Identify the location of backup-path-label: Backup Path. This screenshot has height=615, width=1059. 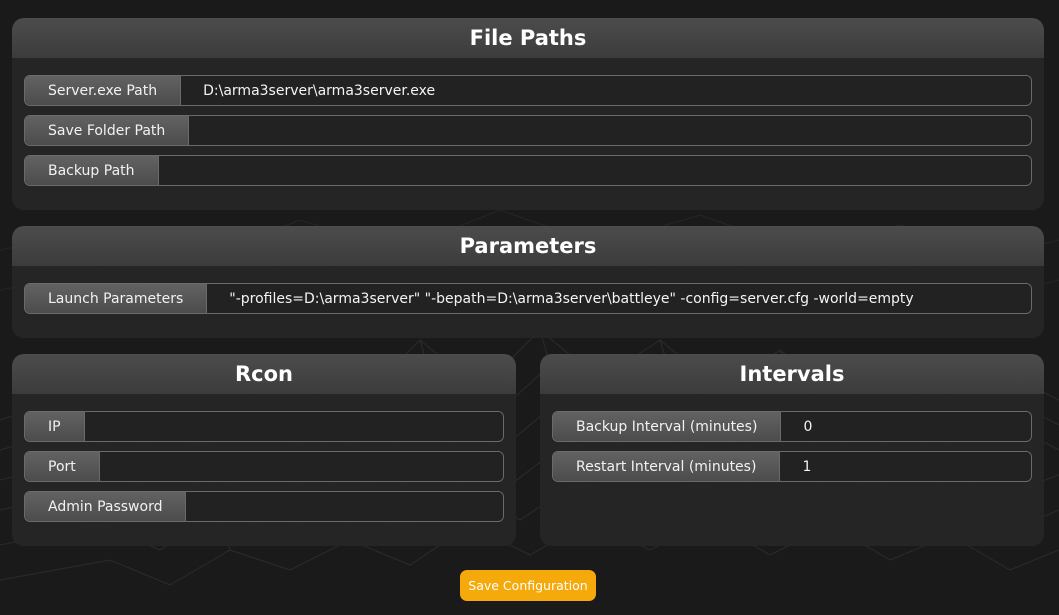
(92, 170).